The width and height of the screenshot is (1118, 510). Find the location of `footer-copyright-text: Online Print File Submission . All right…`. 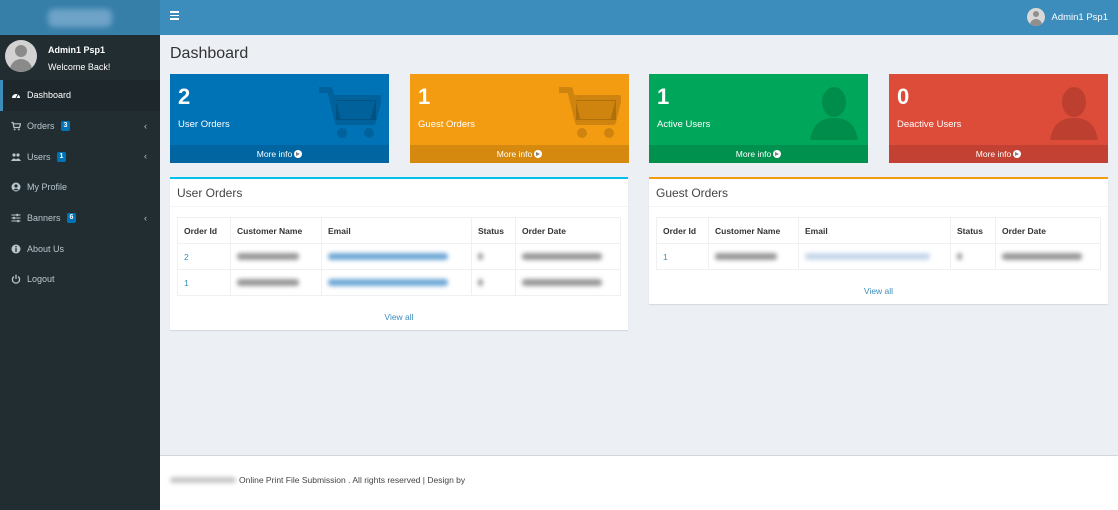

footer-copyright-text: Online Print File Submission . All right… is located at coordinates (352, 480).